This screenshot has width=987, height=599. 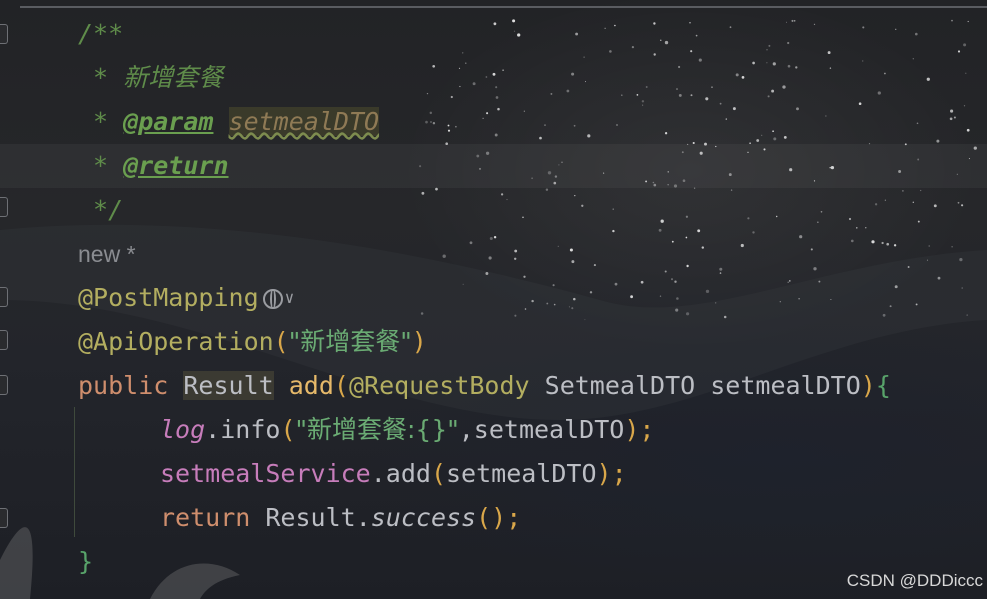 What do you see at coordinates (914, 580) in the screenshot?
I see `watermark: CSDN @DDDiccc` at bounding box center [914, 580].